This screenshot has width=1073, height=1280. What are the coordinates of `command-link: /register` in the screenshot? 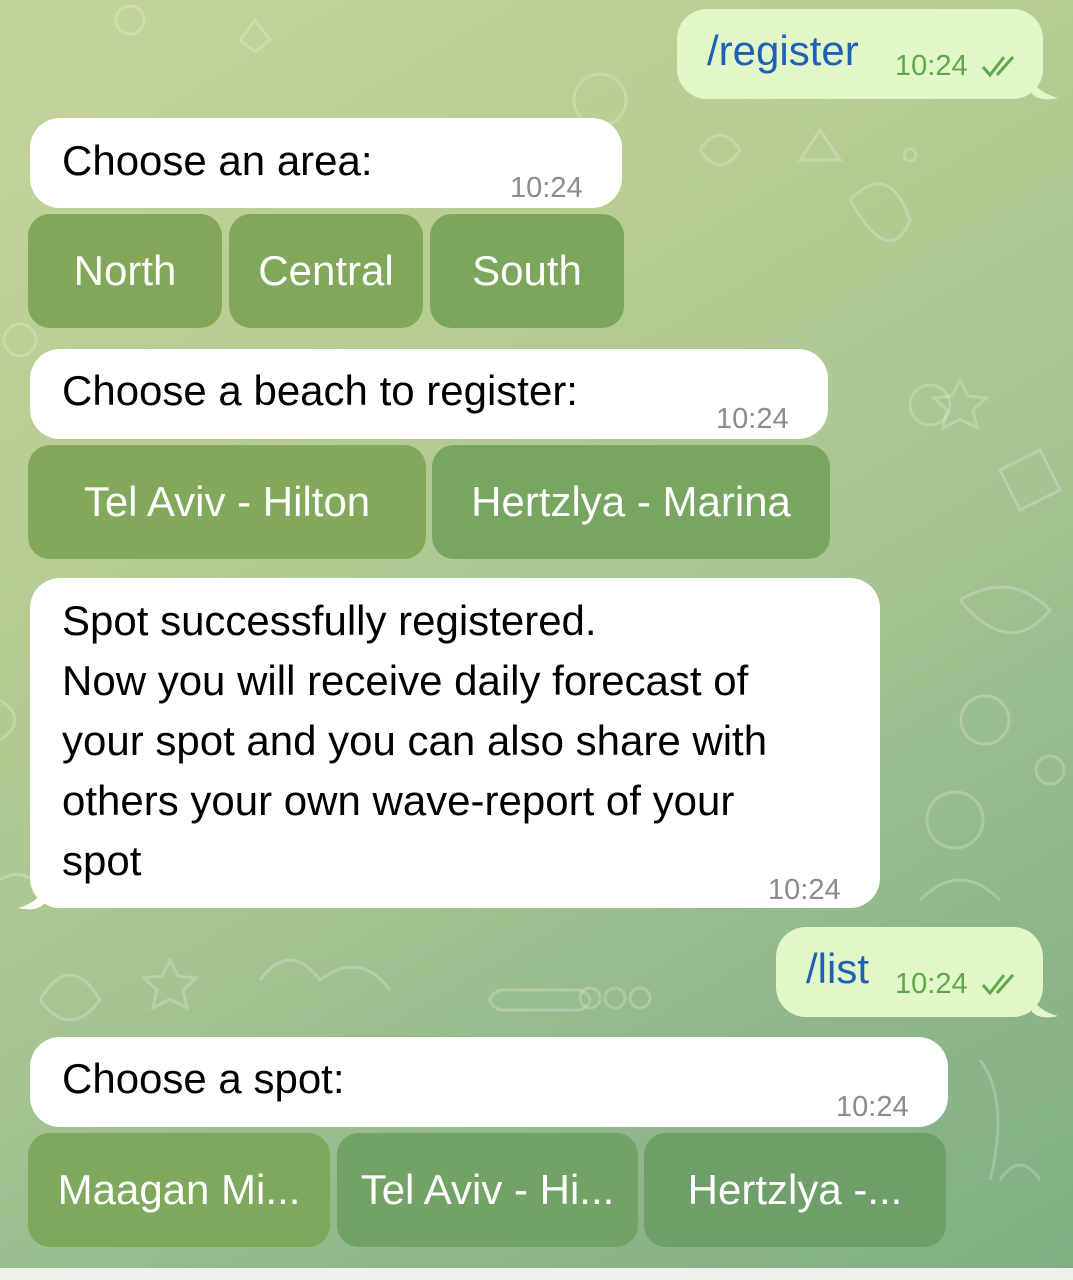 It's located at (783, 51).